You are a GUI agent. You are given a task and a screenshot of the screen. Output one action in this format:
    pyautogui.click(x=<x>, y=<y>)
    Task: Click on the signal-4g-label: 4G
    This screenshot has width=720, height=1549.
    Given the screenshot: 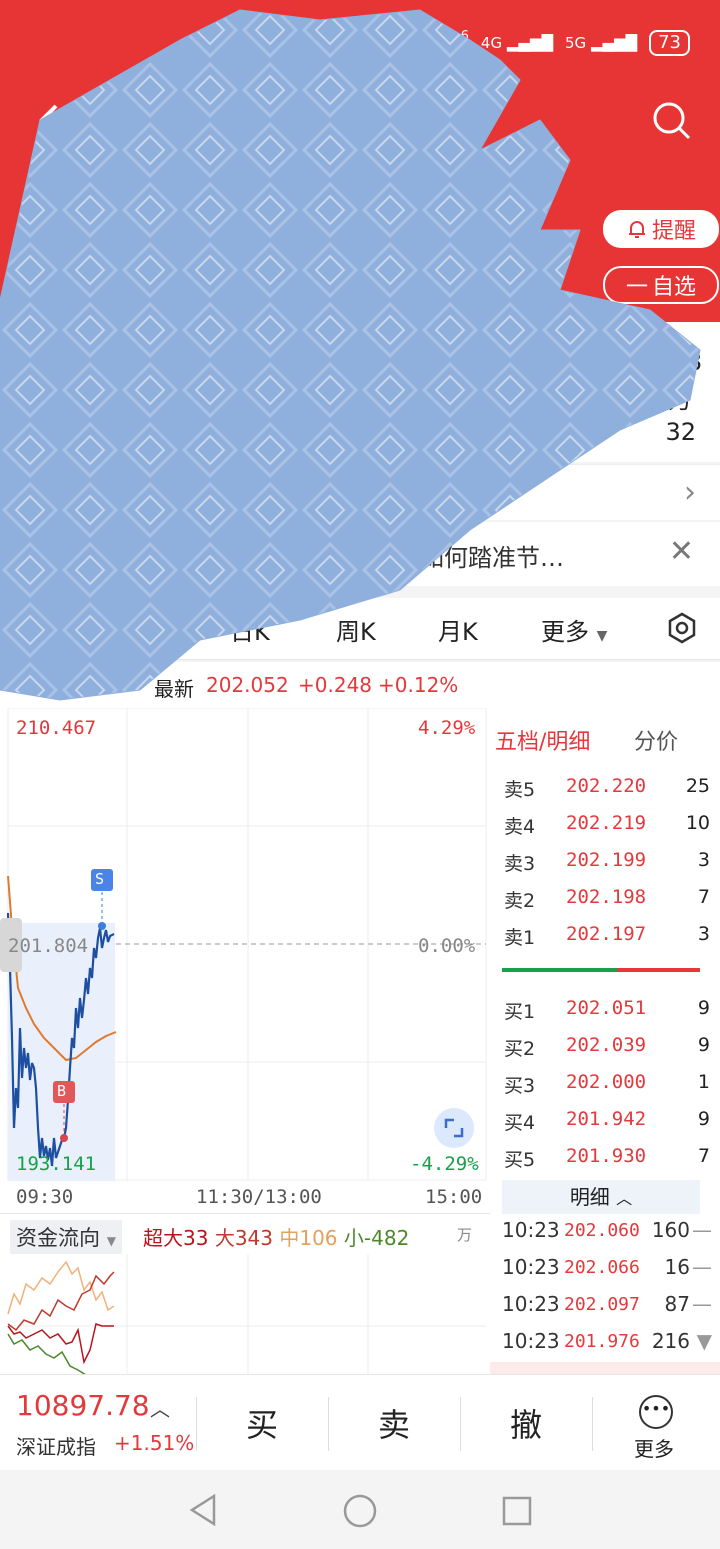 What is the action you would take?
    pyautogui.click(x=491, y=43)
    